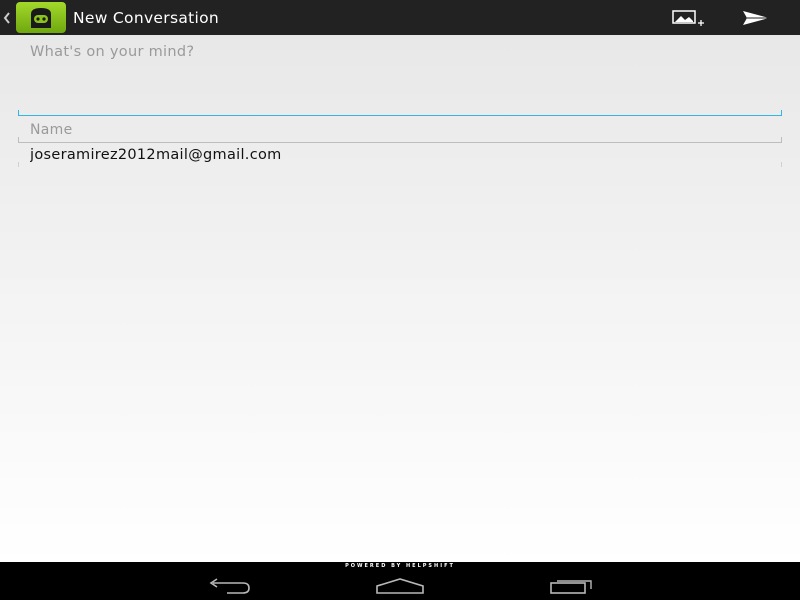  I want to click on message-input, so click(400, 75).